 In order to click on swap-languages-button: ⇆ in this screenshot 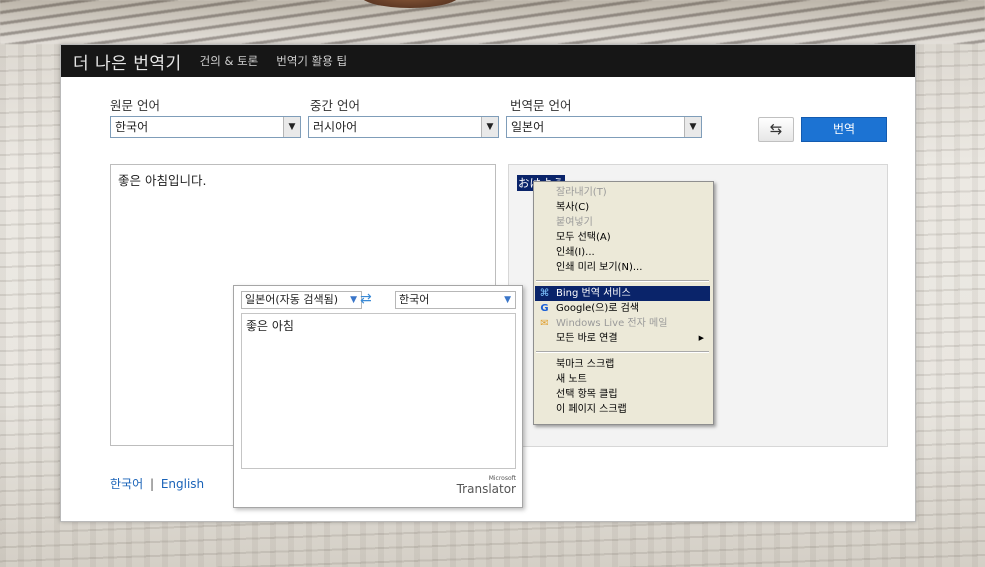, I will do `click(776, 129)`.